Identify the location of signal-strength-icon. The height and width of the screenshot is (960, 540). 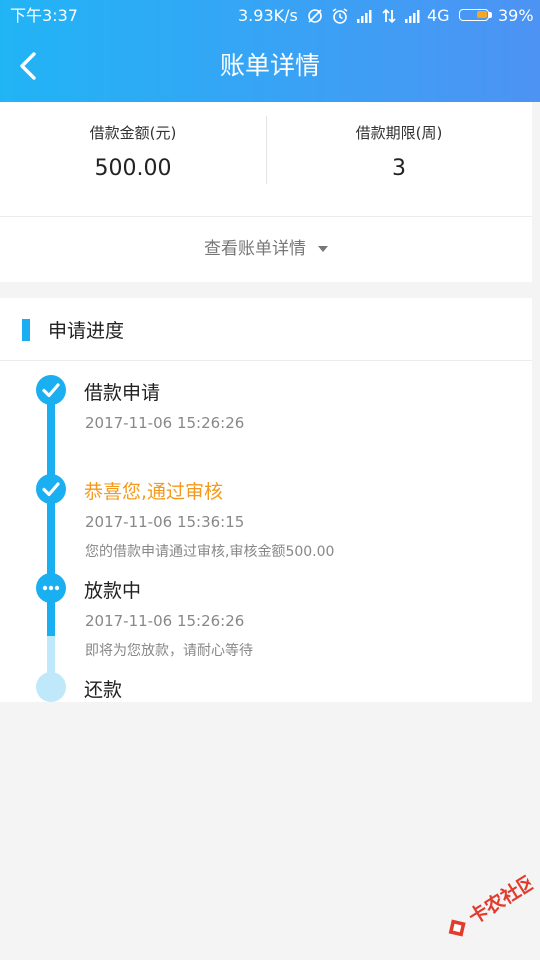
(364, 16).